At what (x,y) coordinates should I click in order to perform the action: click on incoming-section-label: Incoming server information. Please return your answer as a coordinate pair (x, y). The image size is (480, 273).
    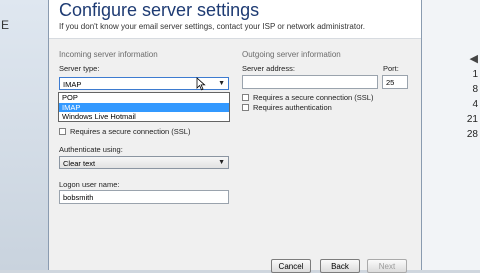
    Looking at the image, I should click on (108, 54).